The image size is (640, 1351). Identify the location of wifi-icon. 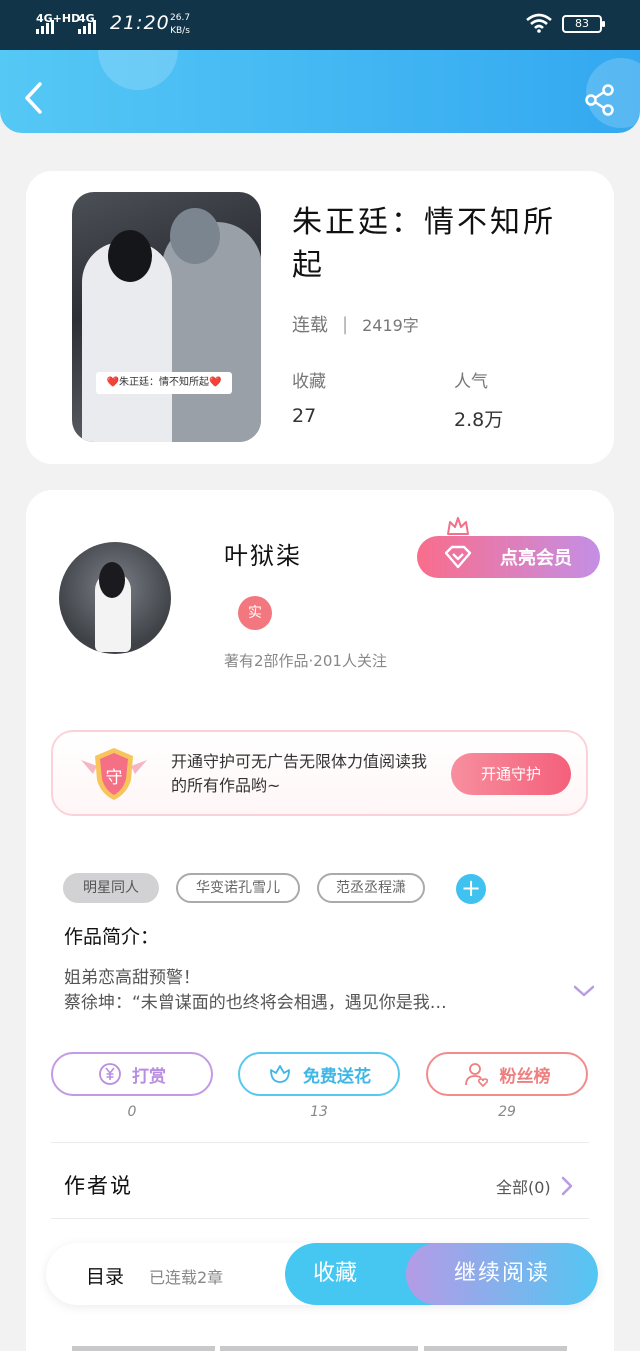
(539, 23).